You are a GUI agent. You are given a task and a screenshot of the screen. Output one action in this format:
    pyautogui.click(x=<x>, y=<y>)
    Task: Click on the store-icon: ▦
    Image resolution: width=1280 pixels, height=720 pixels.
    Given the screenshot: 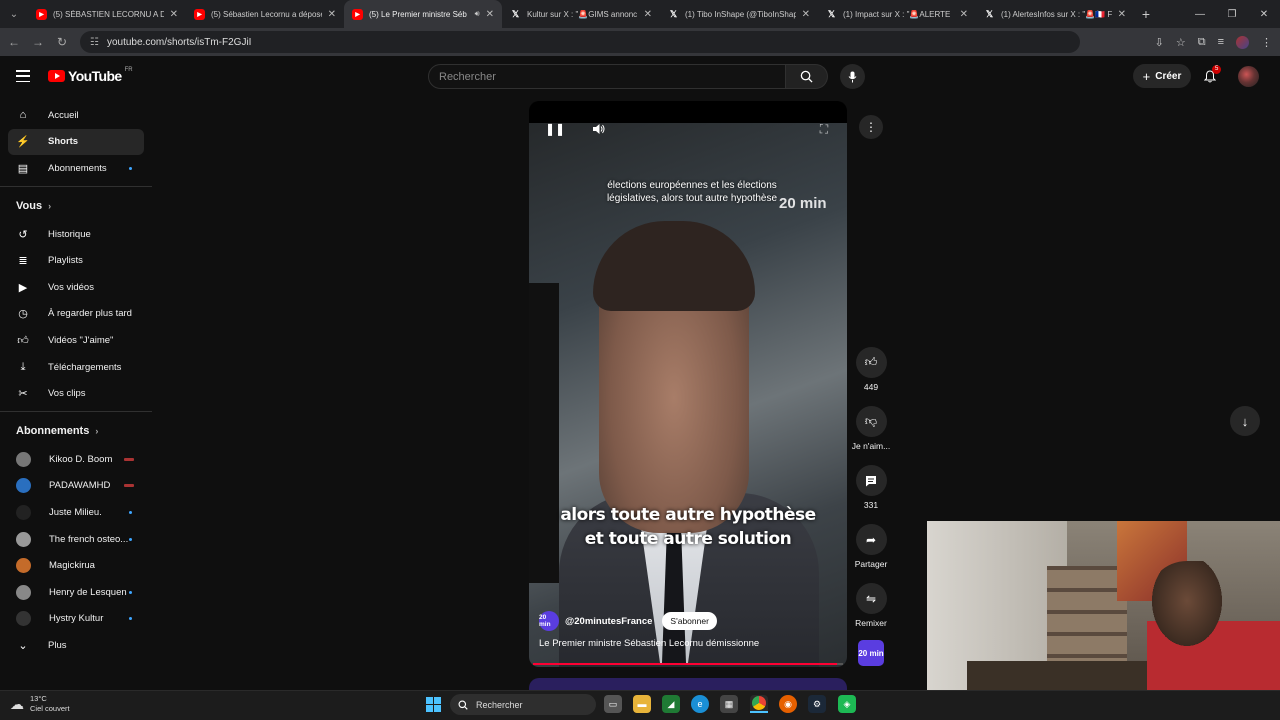 What is the action you would take?
    pyautogui.click(x=729, y=704)
    